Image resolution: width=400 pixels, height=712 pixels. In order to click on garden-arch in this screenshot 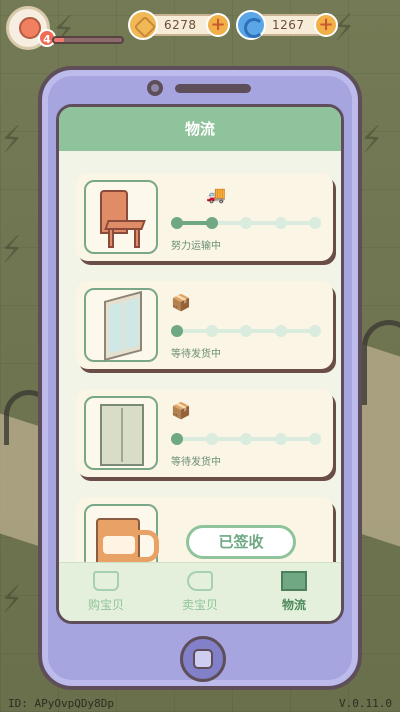, I will do `click(381, 362)`.